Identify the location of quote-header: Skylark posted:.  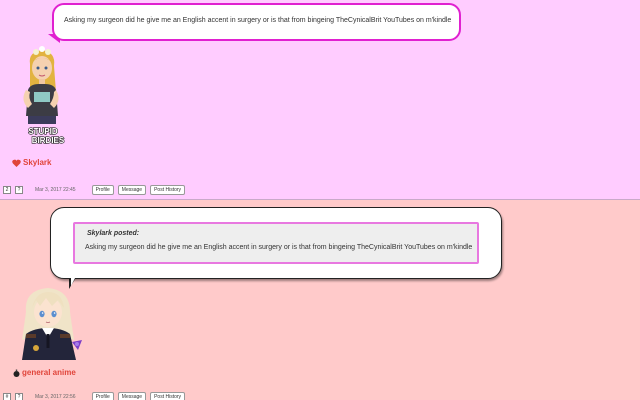
(113, 233).